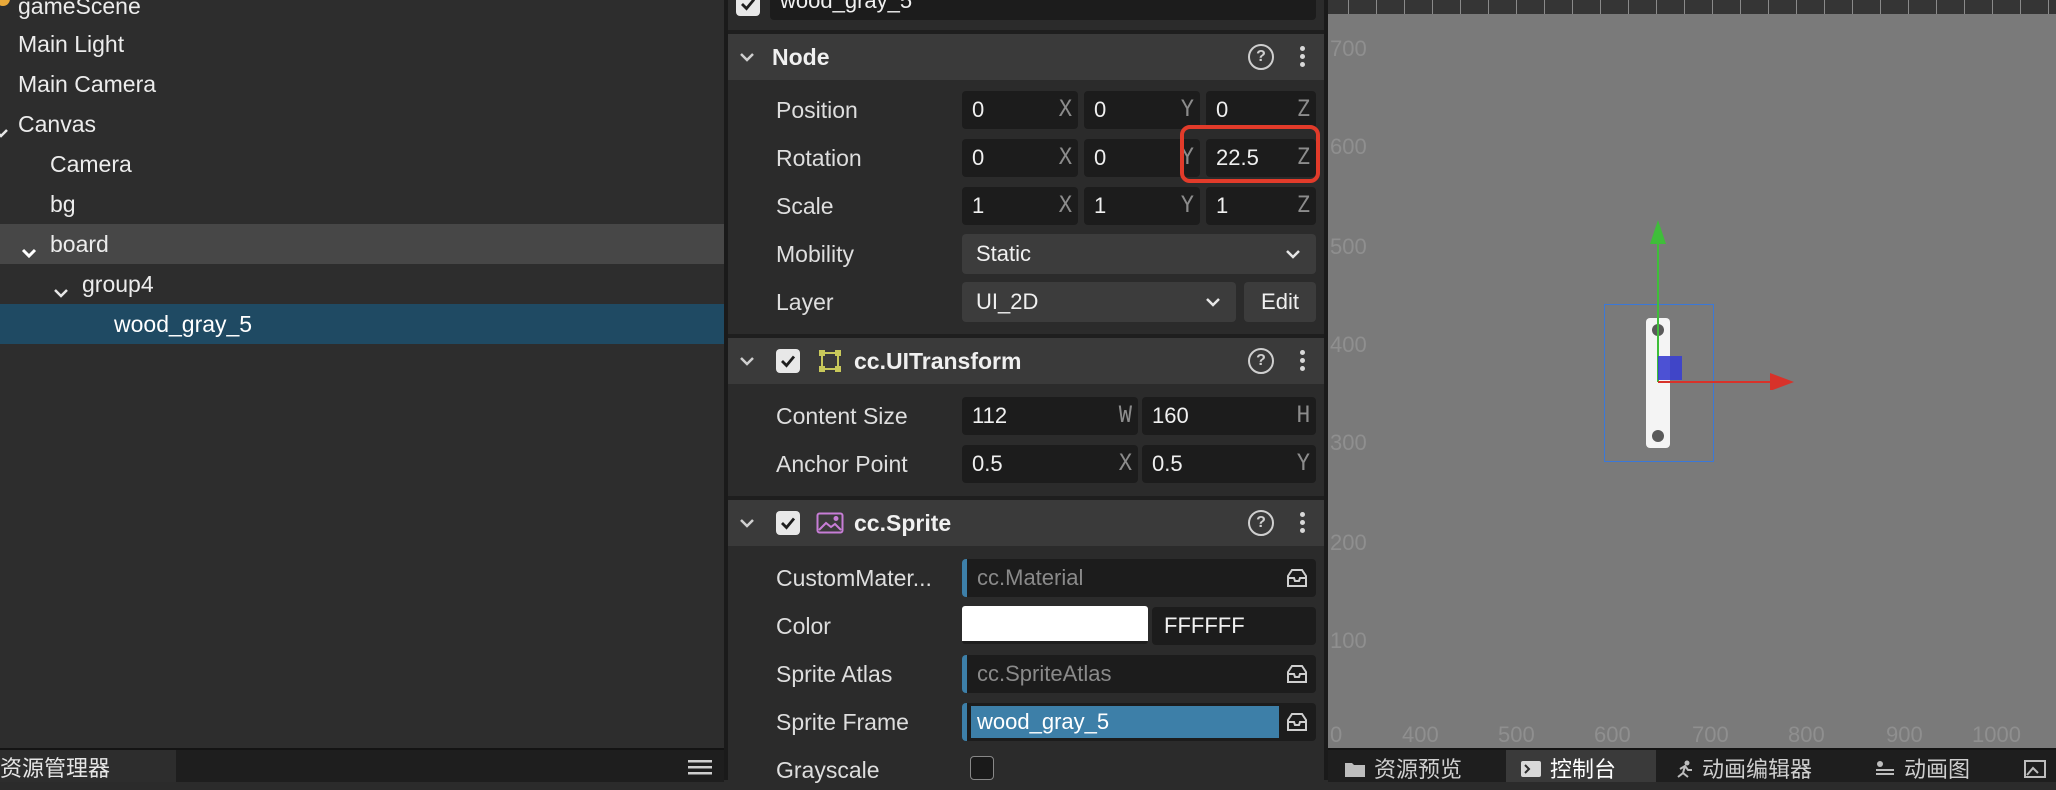 The height and width of the screenshot is (790, 2056). I want to click on tab-console: 控制台, so click(1581, 766).